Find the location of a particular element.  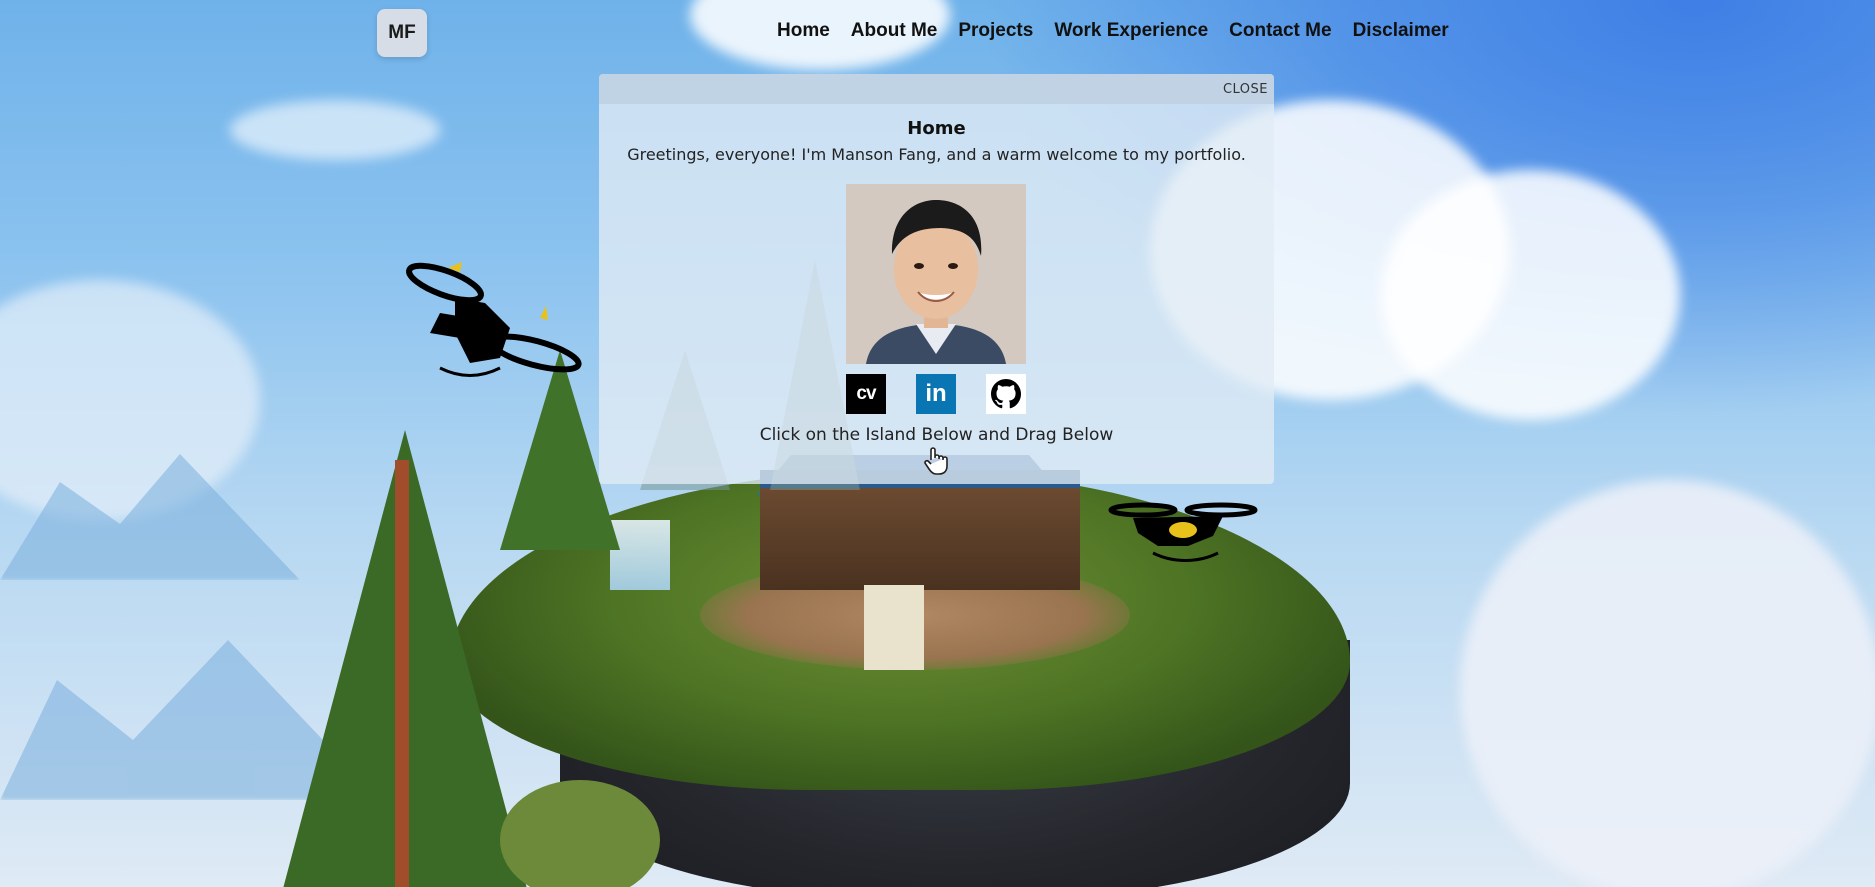

nav-contact-me: Contact Me is located at coordinates (1280, 31).